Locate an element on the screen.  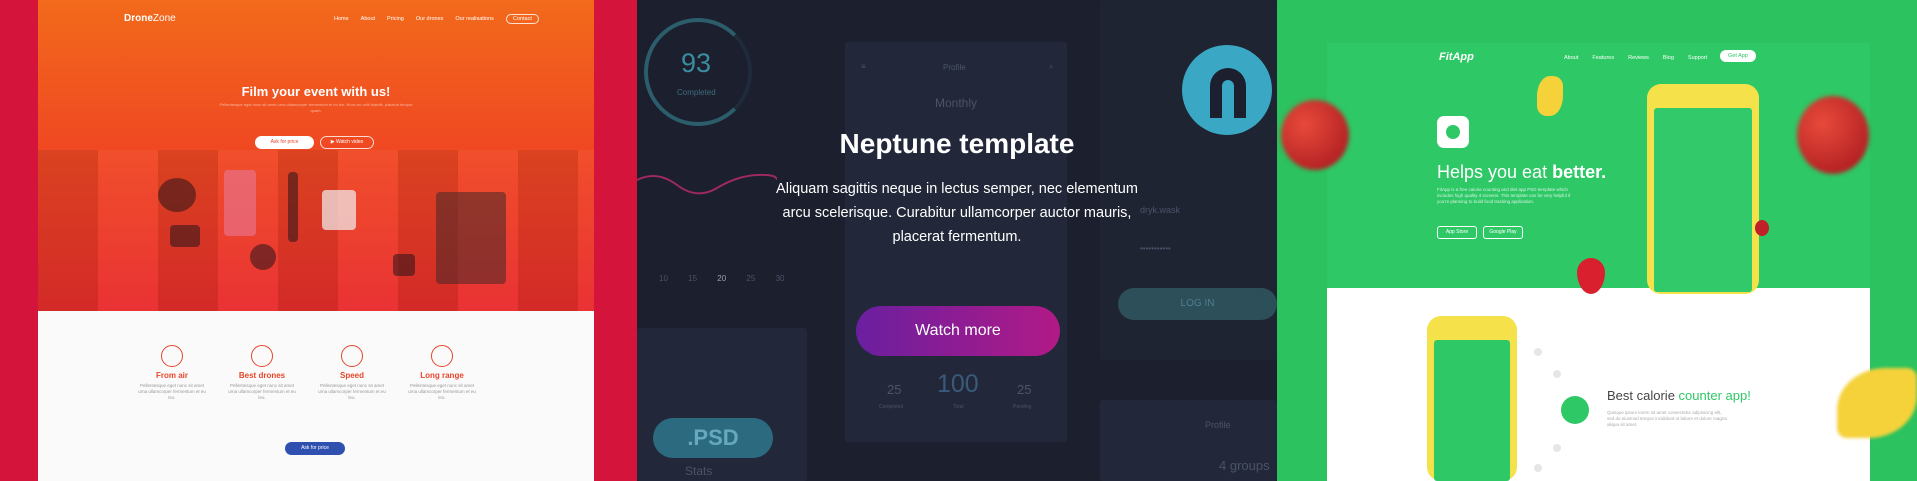
line-chart-wave is located at coordinates (707, 184).